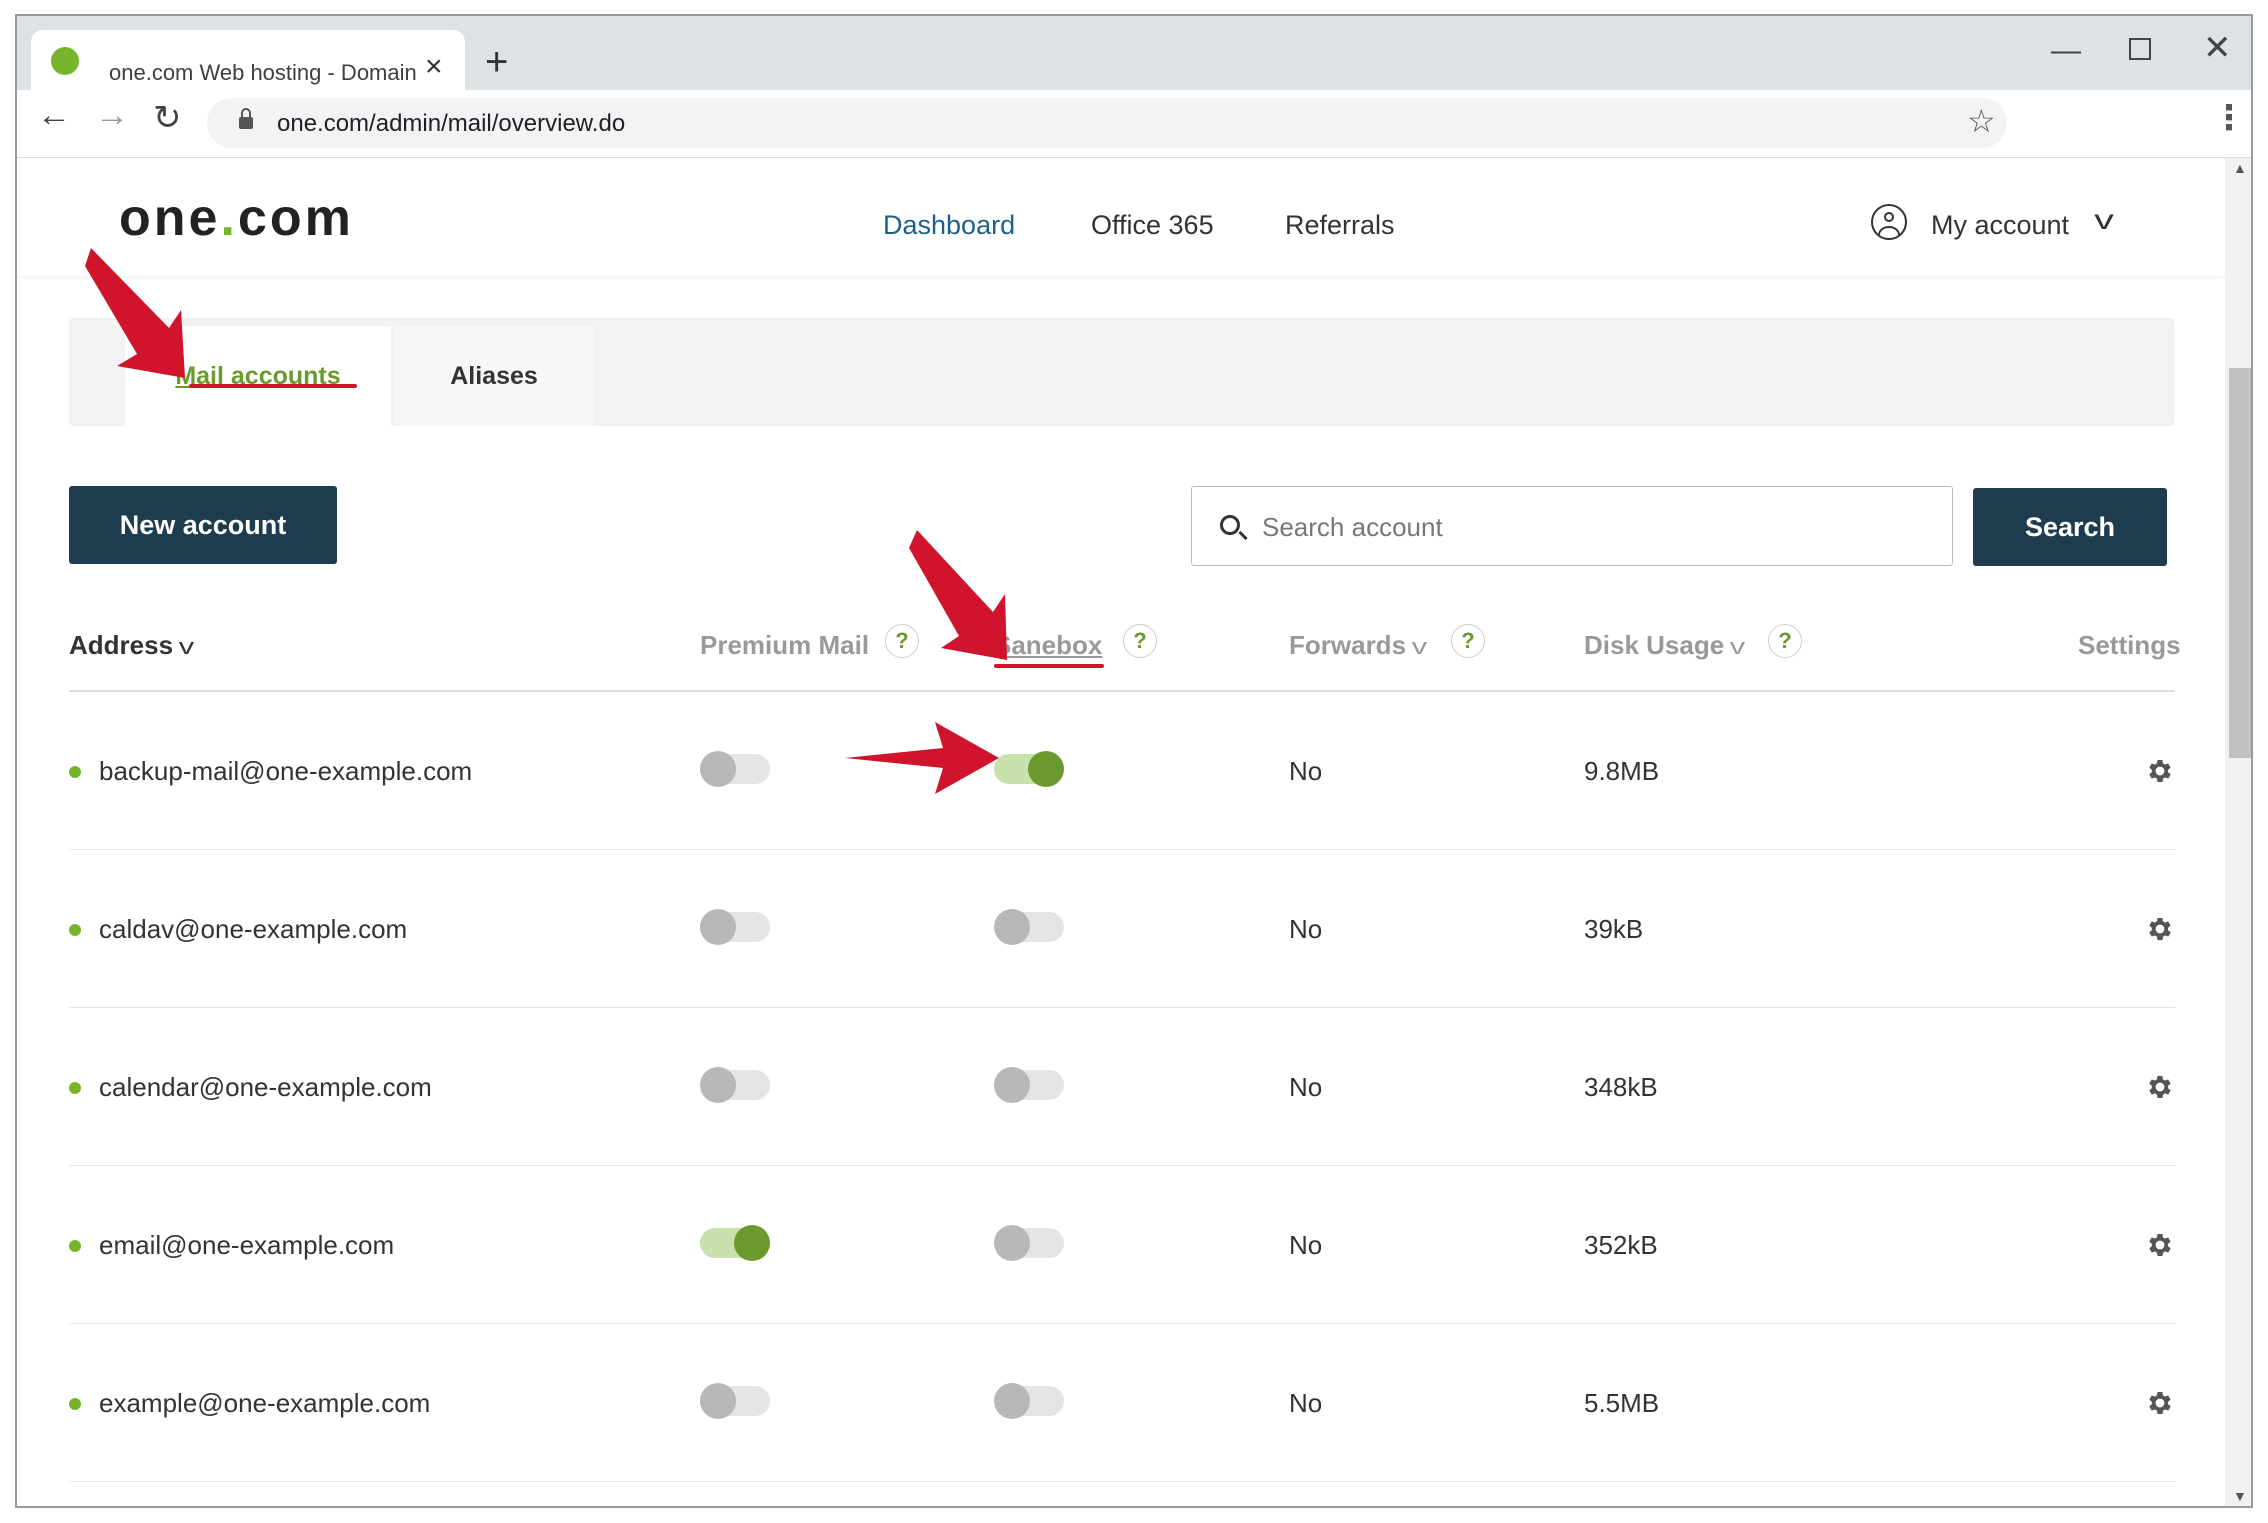 This screenshot has width=2268, height=1523. Describe the element at coordinates (2066, 51) in the screenshot. I see `minimize-icon: —` at that location.